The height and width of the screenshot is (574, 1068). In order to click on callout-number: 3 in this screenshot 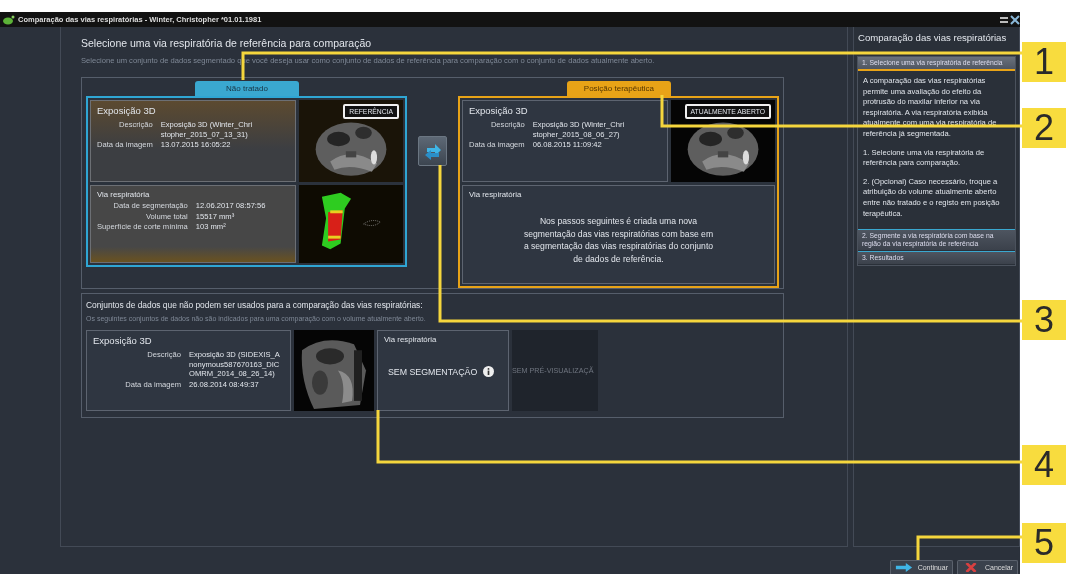, I will do `click(1044, 320)`.